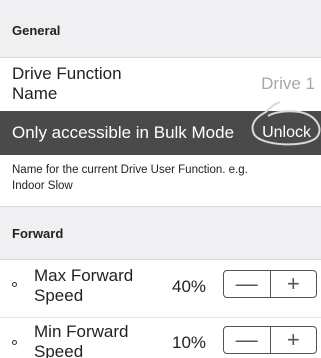  What do you see at coordinates (38, 233) in the screenshot?
I see `forward-header-label: Forward` at bounding box center [38, 233].